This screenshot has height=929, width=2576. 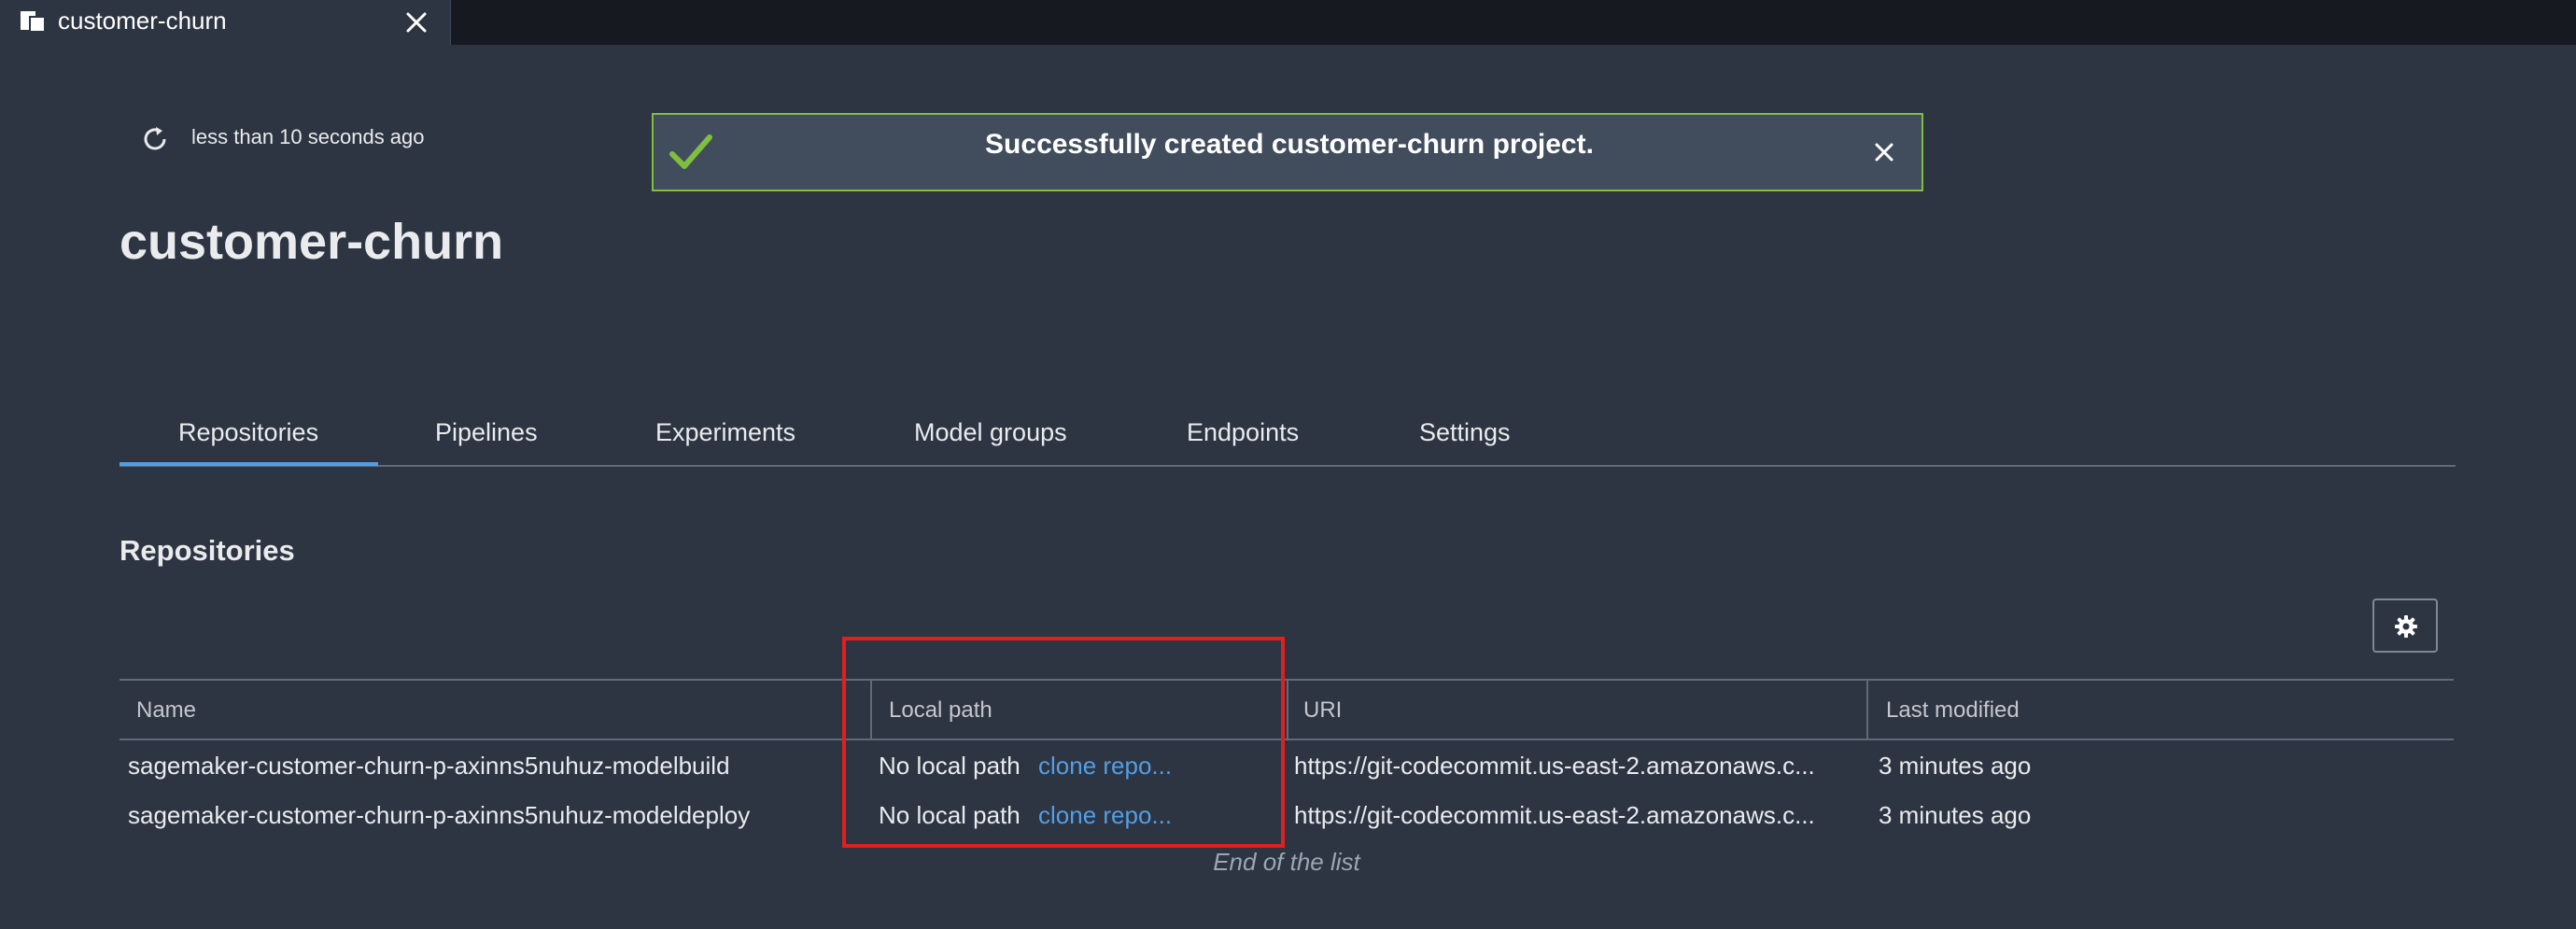 I want to click on tab-settings: Settings, so click(x=1465, y=432).